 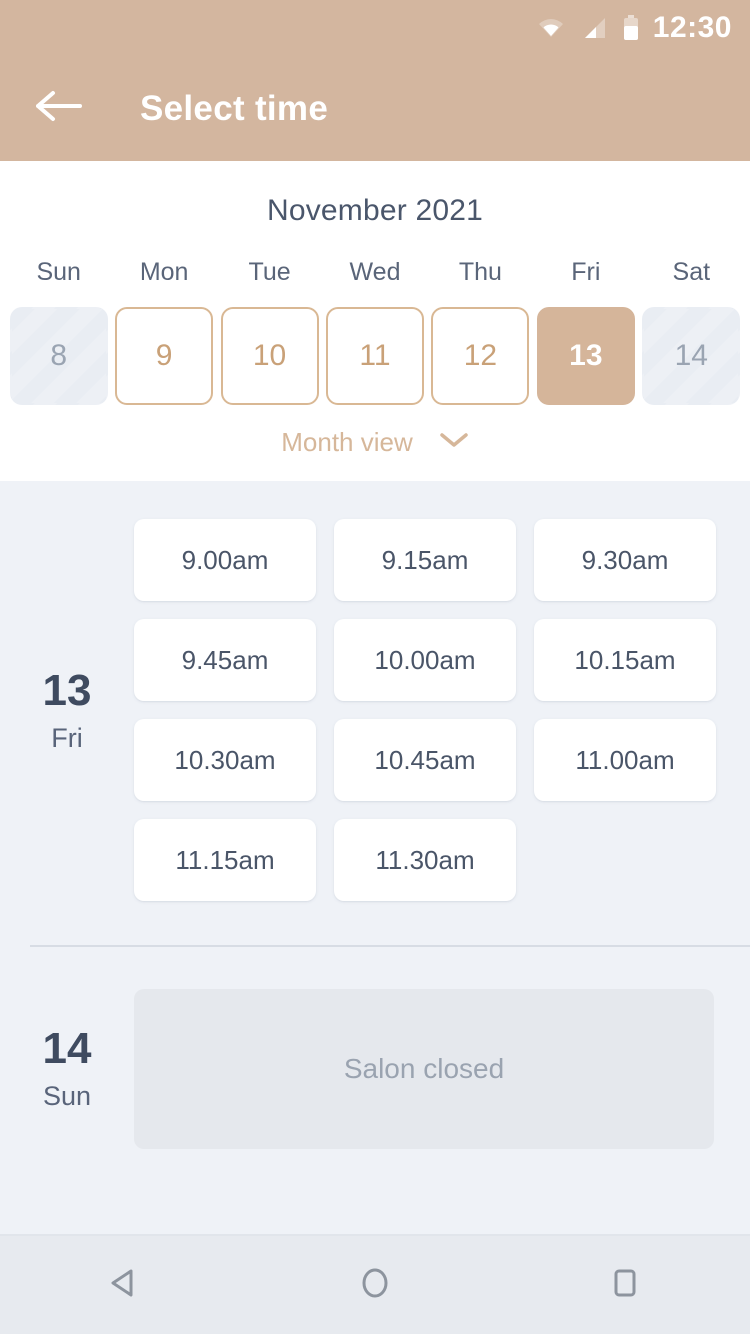 I want to click on status-bar: 12:30, so click(x=375, y=28).